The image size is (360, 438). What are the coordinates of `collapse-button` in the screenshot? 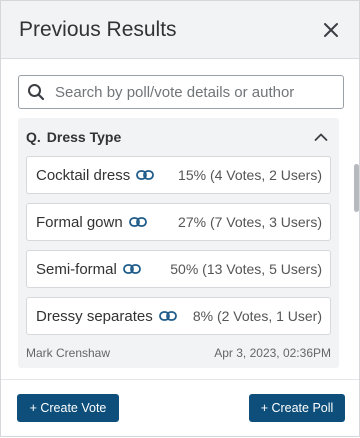 It's located at (321, 137).